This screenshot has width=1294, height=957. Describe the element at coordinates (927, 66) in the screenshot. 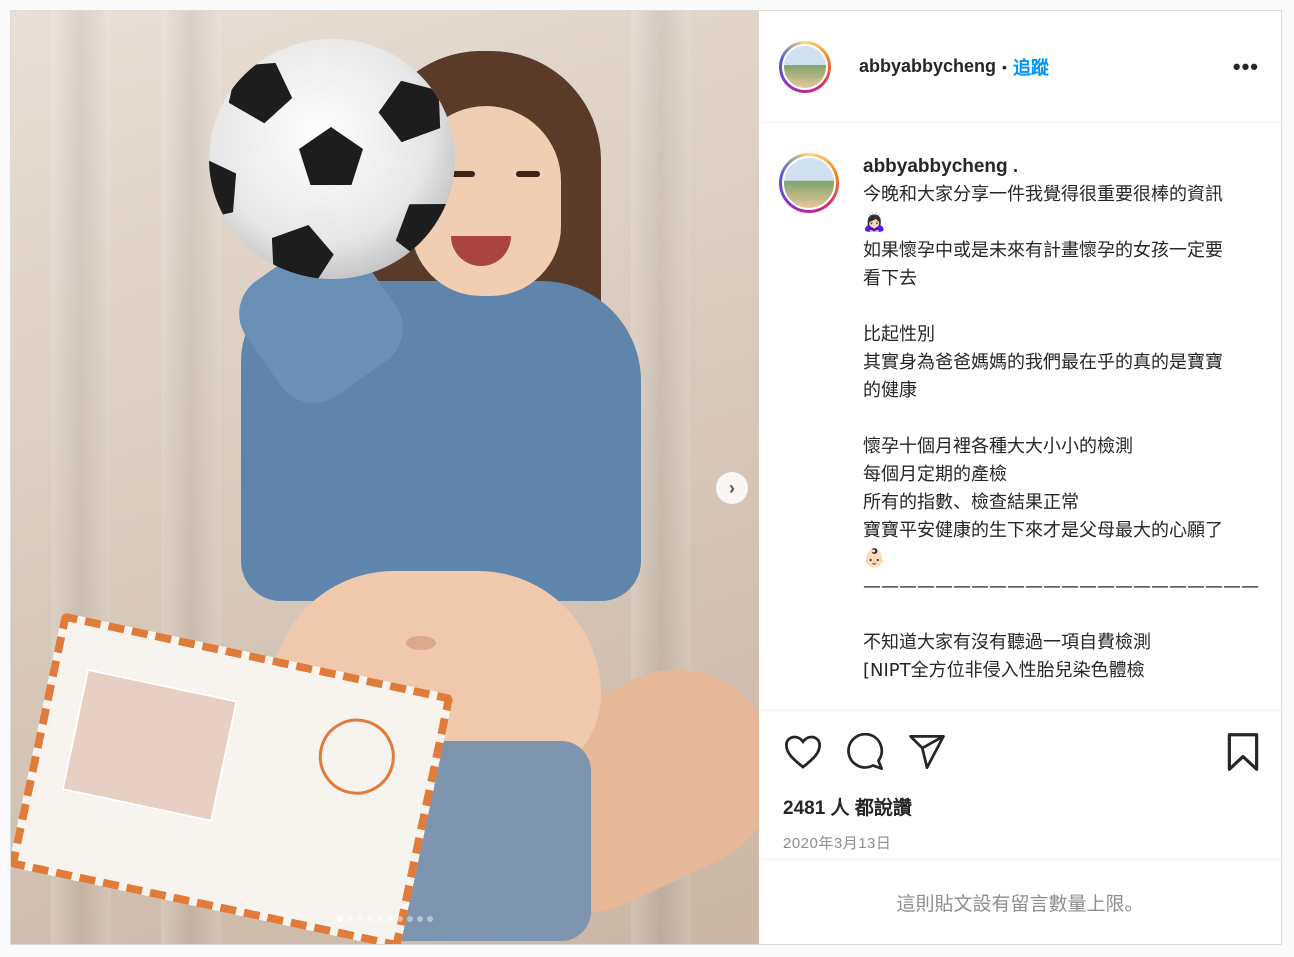

I see `username-link: abbyabbycheng` at that location.